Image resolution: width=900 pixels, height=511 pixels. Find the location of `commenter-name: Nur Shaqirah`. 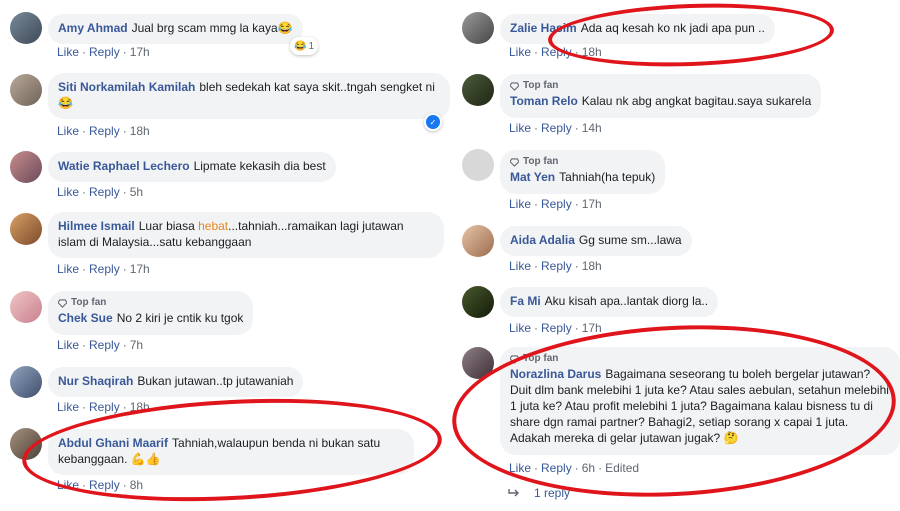

commenter-name: Nur Shaqirah is located at coordinates (95, 381).